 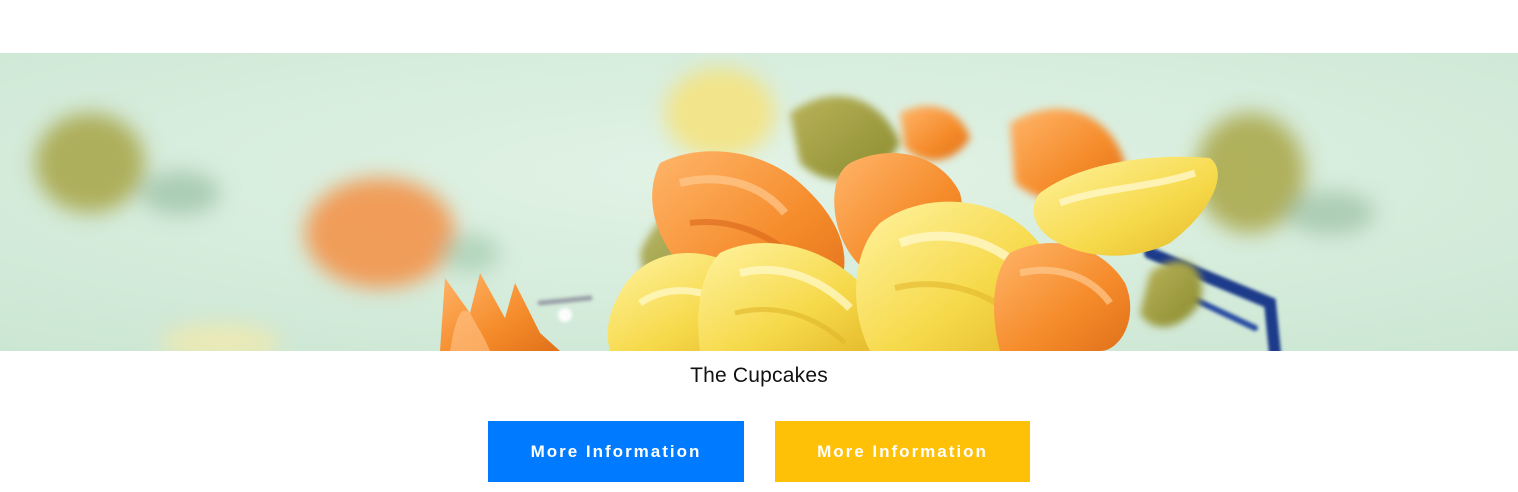 What do you see at coordinates (902, 451) in the screenshot?
I see `more-information-button-warning: More Information` at bounding box center [902, 451].